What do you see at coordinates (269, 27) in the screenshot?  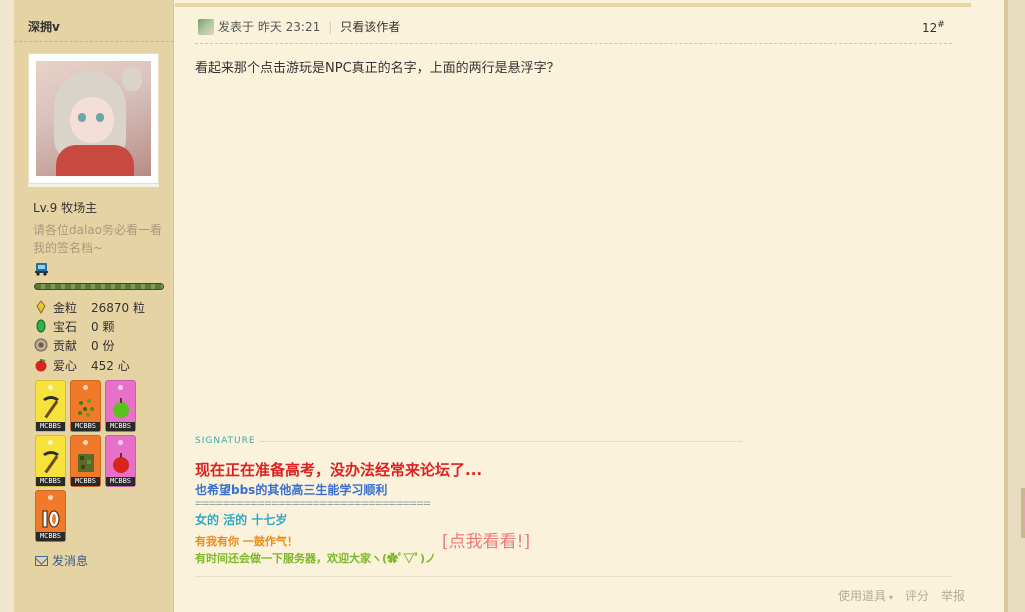 I see `post-timestamp: 发表于 昨天 23:21` at bounding box center [269, 27].